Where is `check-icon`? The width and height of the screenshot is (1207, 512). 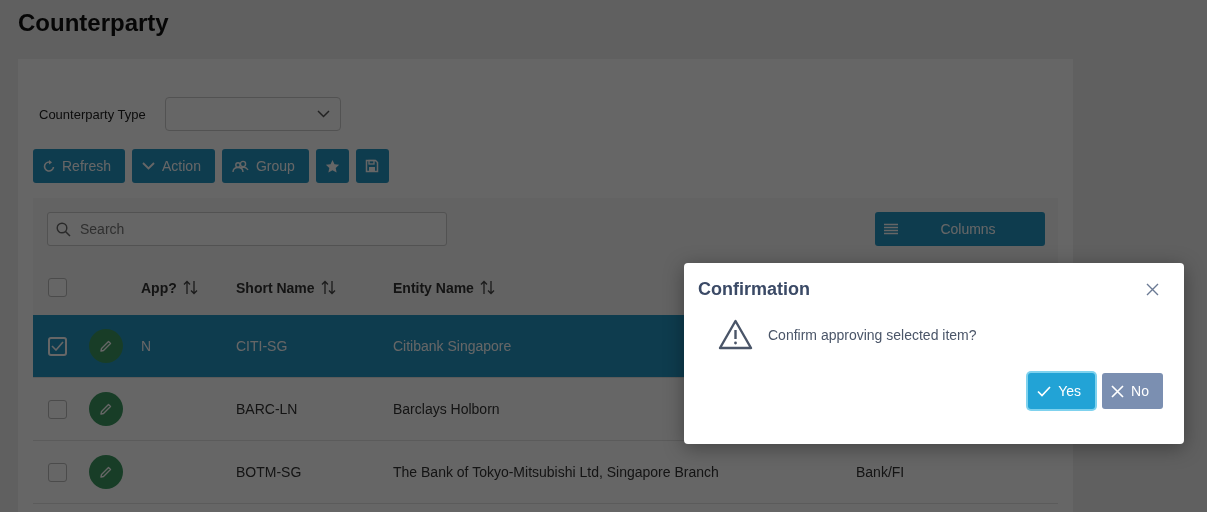
check-icon is located at coordinates (1044, 391).